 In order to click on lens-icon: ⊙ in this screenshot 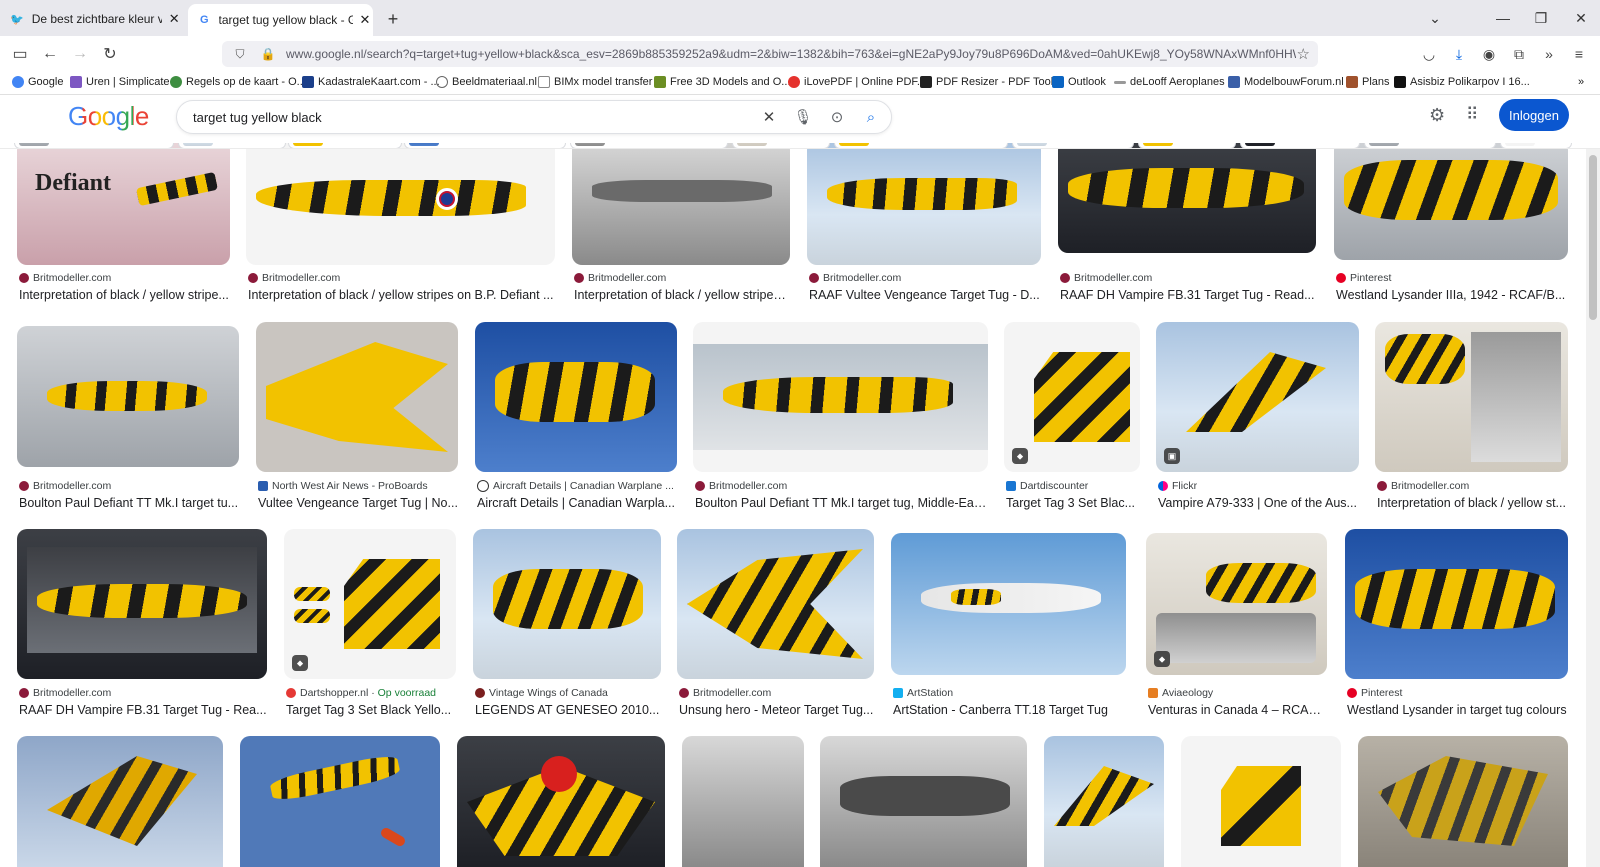, I will do `click(837, 117)`.